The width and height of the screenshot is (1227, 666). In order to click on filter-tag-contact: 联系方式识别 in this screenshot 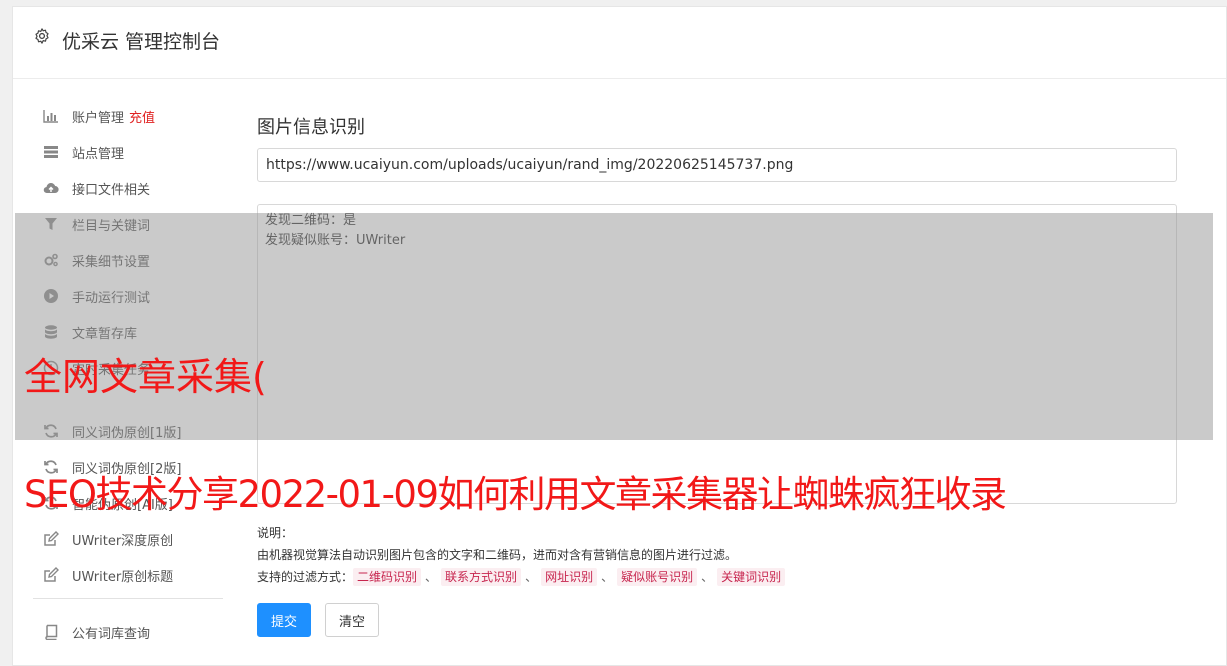, I will do `click(481, 577)`.